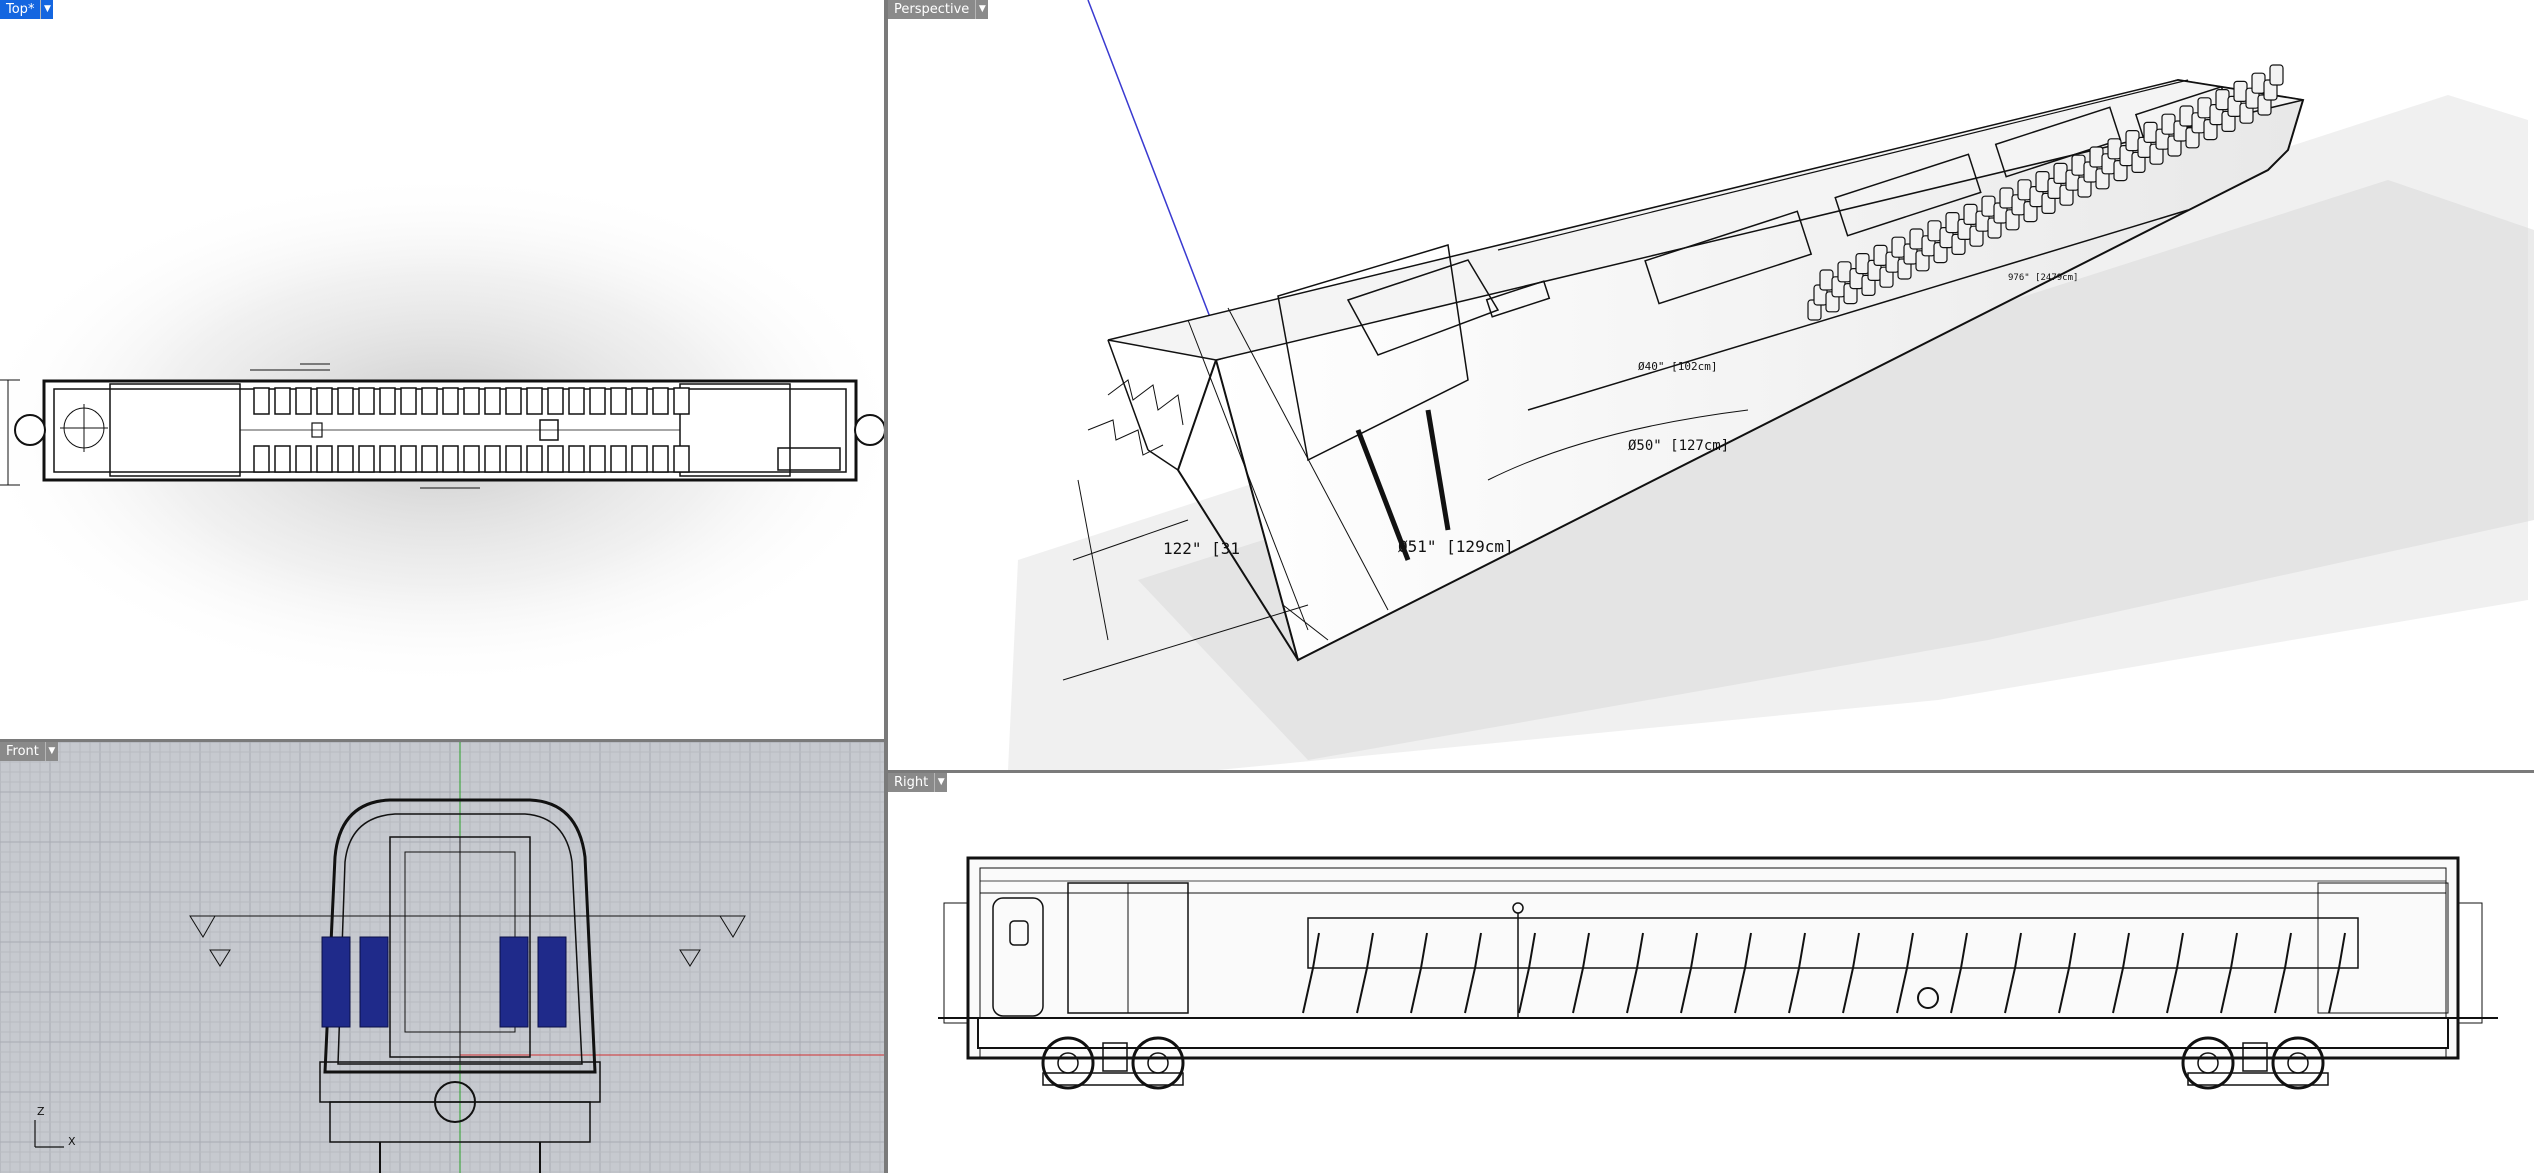  I want to click on train-car-plan, so click(442, 426).